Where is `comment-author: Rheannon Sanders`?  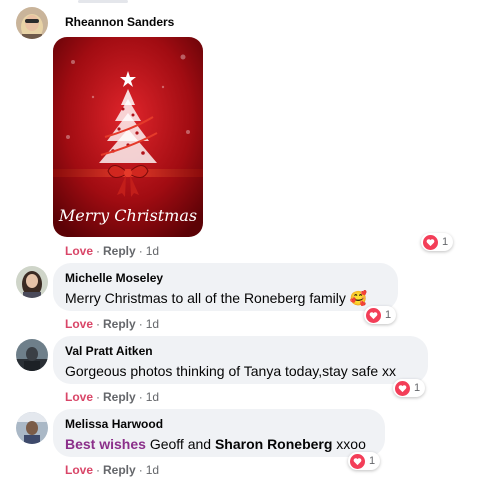 comment-author: Rheannon Sanders is located at coordinates (119, 22).